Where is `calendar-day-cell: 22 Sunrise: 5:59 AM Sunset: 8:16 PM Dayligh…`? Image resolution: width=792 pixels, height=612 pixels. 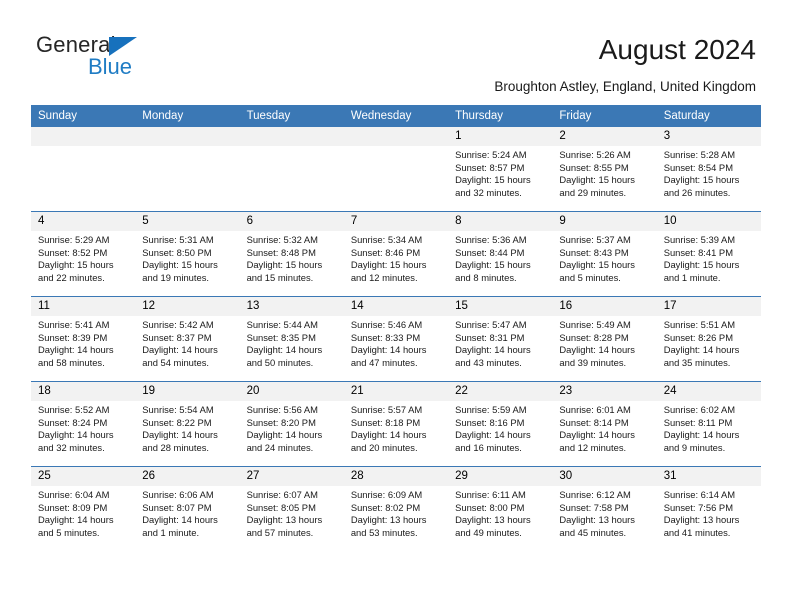
calendar-day-cell: 22 Sunrise: 5:59 AM Sunset: 8:16 PM Dayligh… is located at coordinates (500, 424).